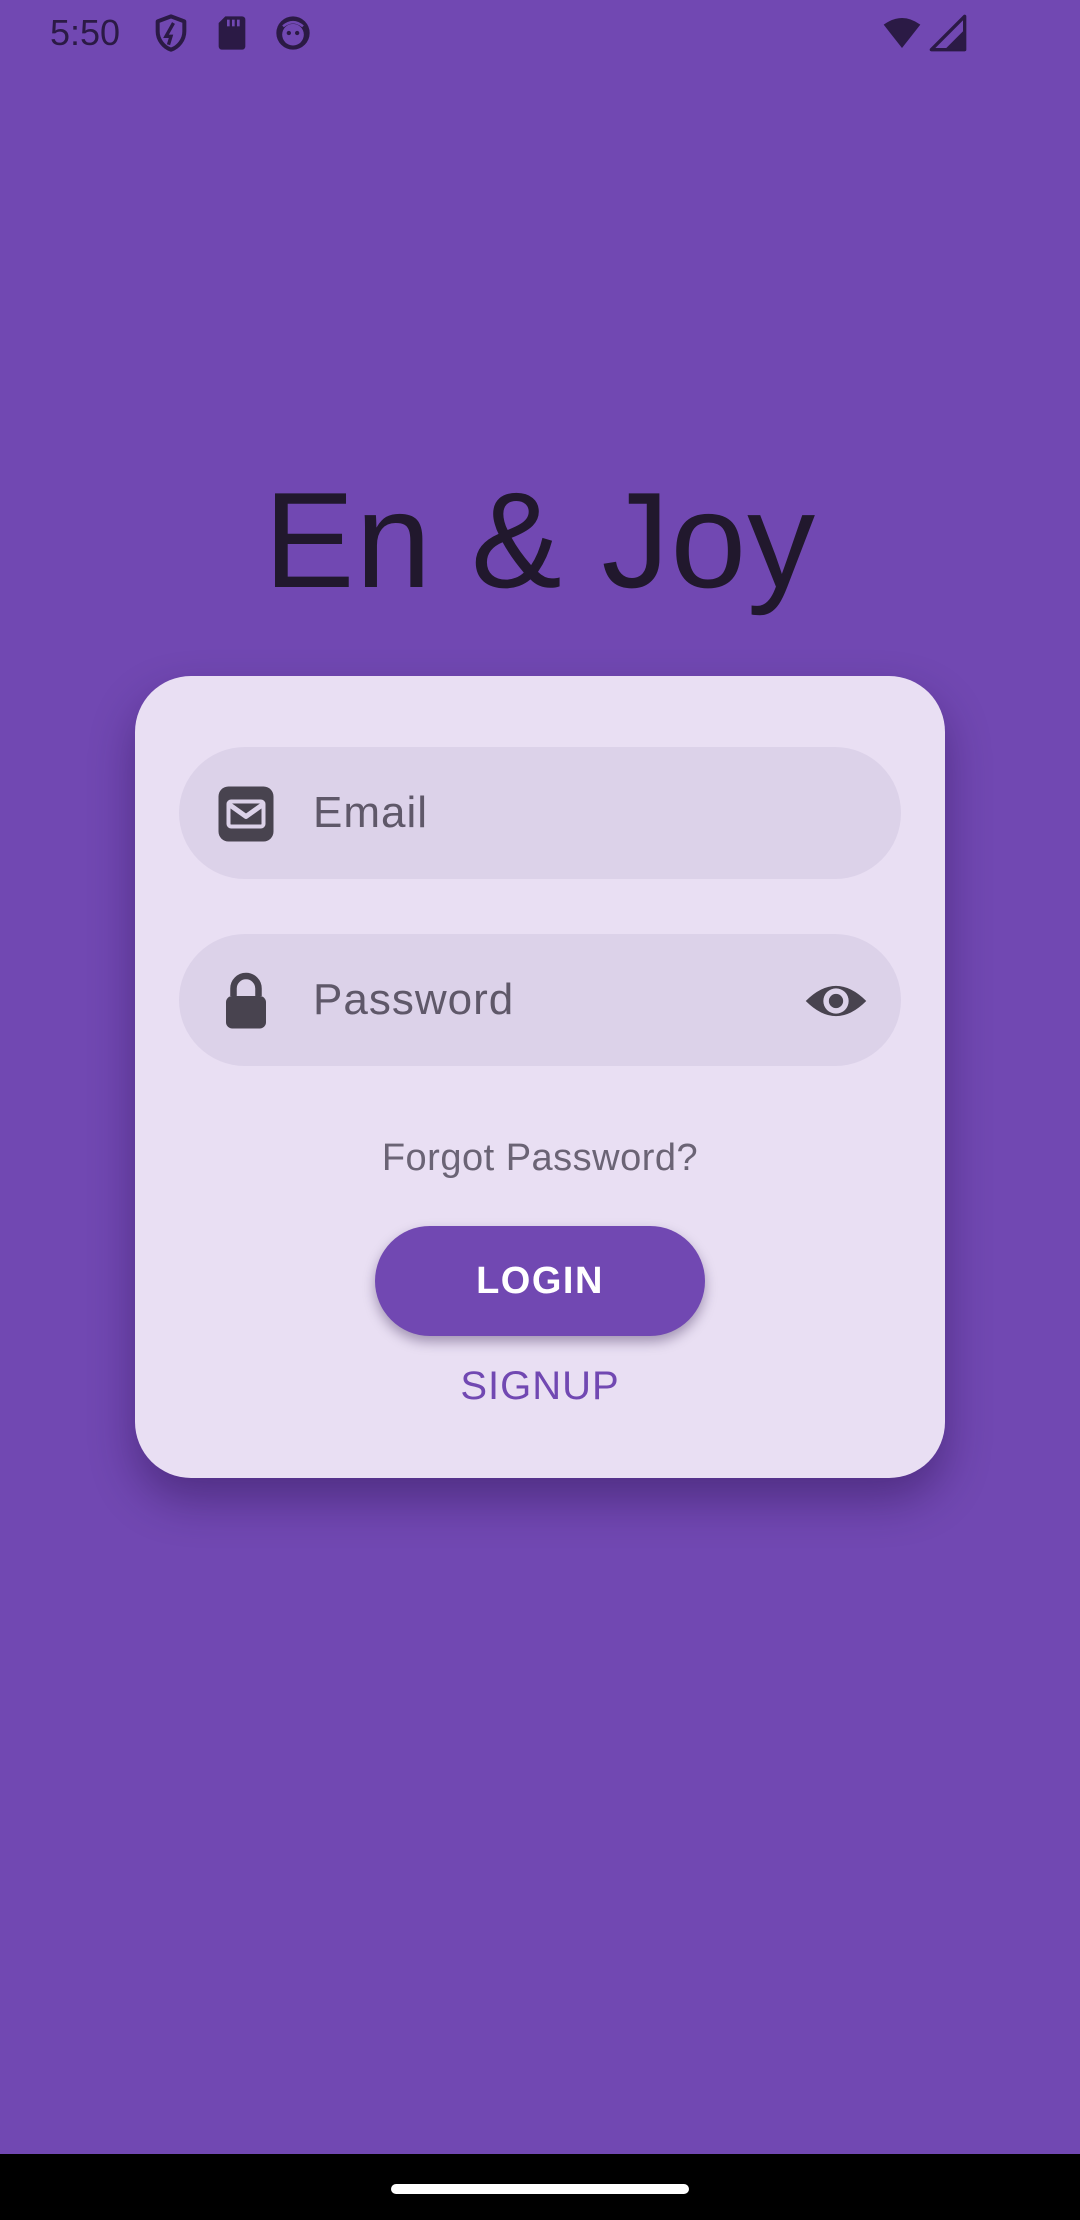  Describe the element at coordinates (85, 32) in the screenshot. I see `status-time: 5:50` at that location.